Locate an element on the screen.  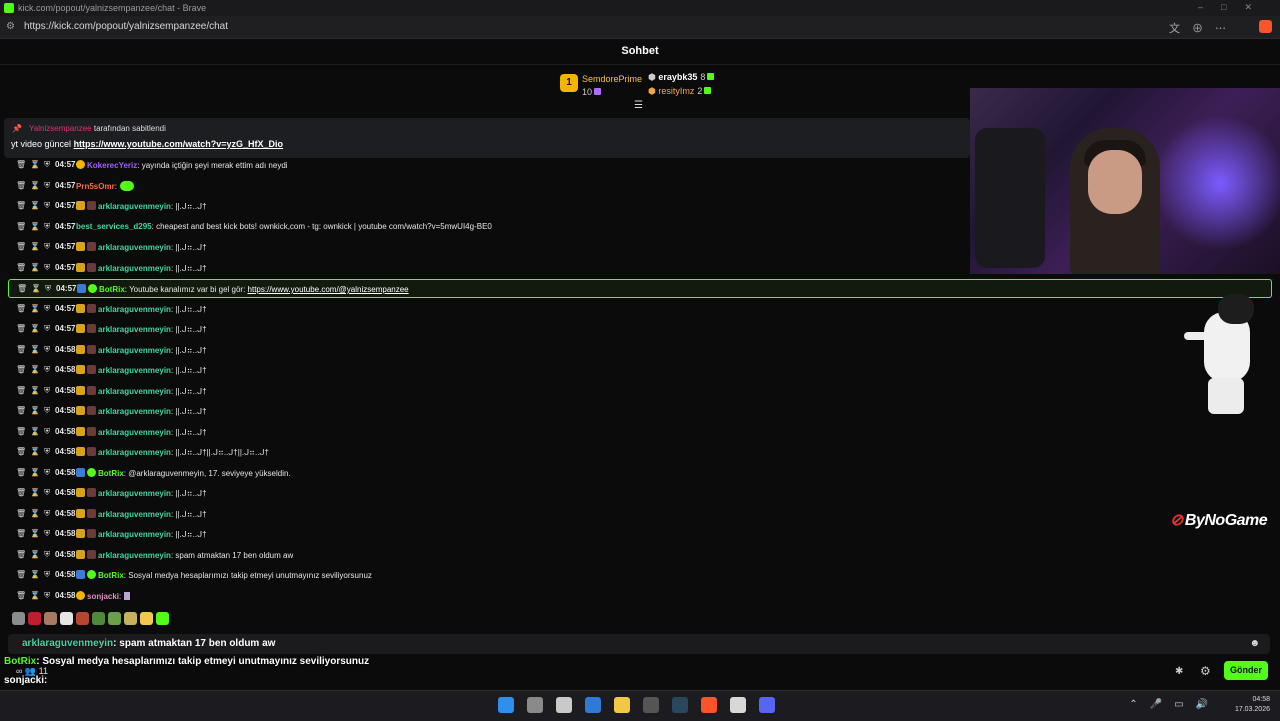
brave-icon is located at coordinates (709, 705).